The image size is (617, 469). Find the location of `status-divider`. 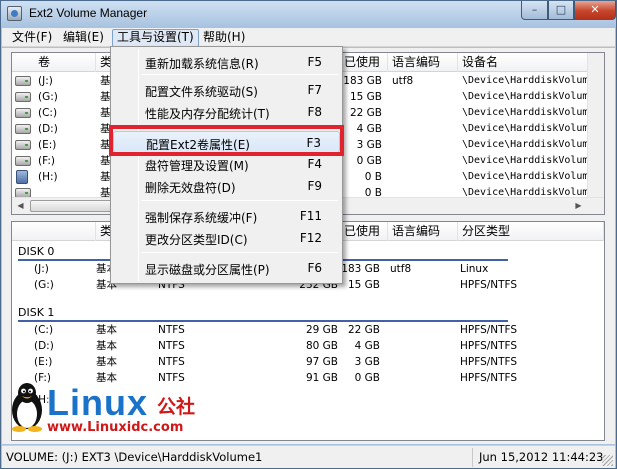

status-divider is located at coordinates (472, 457).